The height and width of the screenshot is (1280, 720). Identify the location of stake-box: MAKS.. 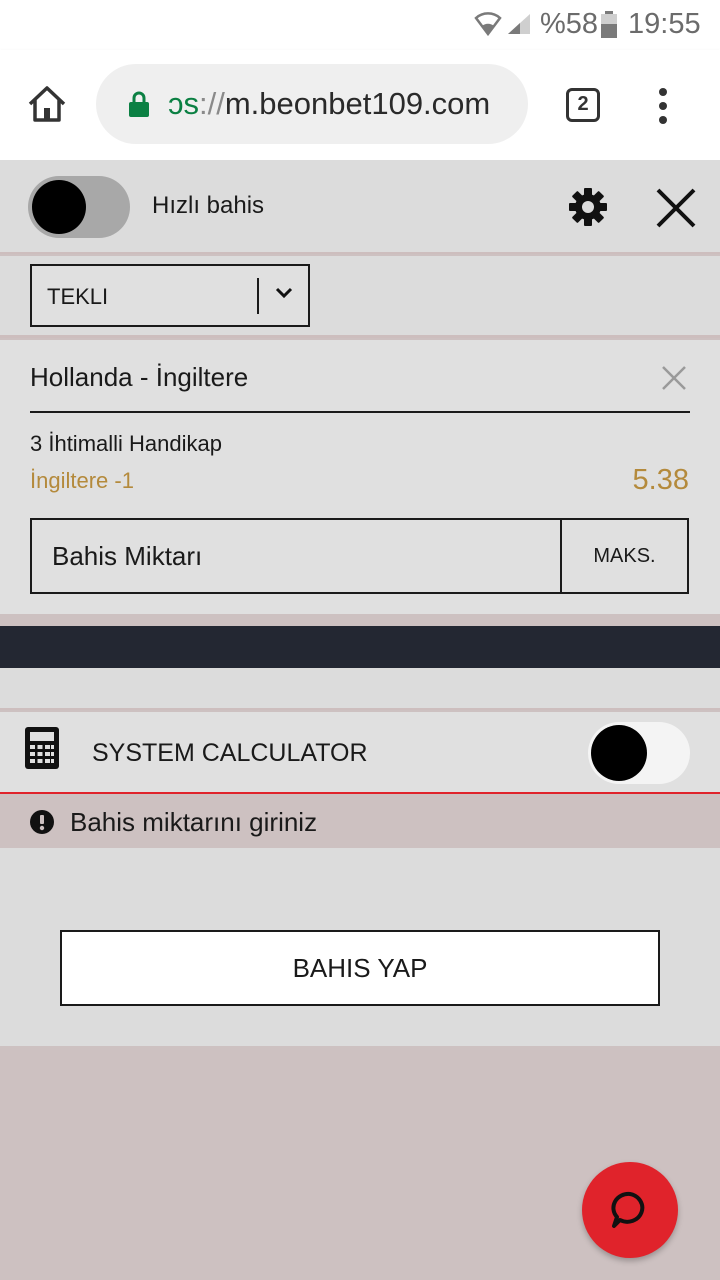
(359, 556).